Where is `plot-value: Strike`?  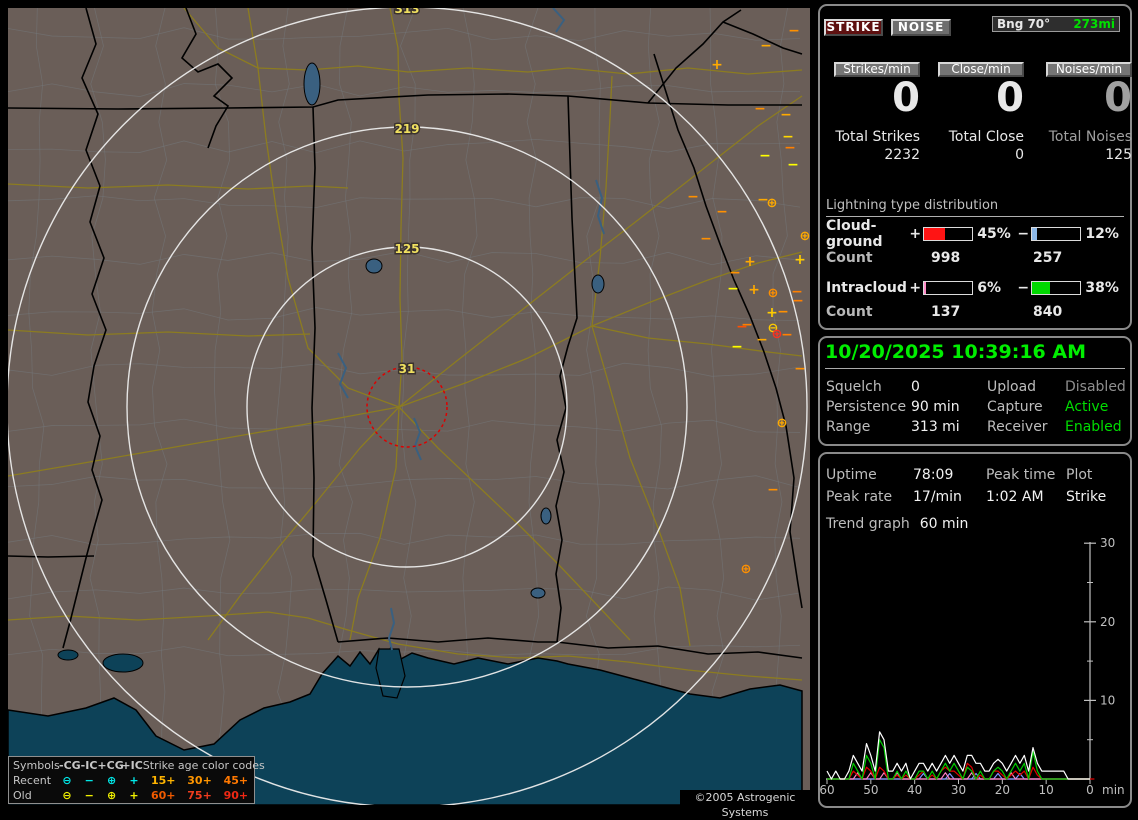 plot-value: Strike is located at coordinates (1086, 497).